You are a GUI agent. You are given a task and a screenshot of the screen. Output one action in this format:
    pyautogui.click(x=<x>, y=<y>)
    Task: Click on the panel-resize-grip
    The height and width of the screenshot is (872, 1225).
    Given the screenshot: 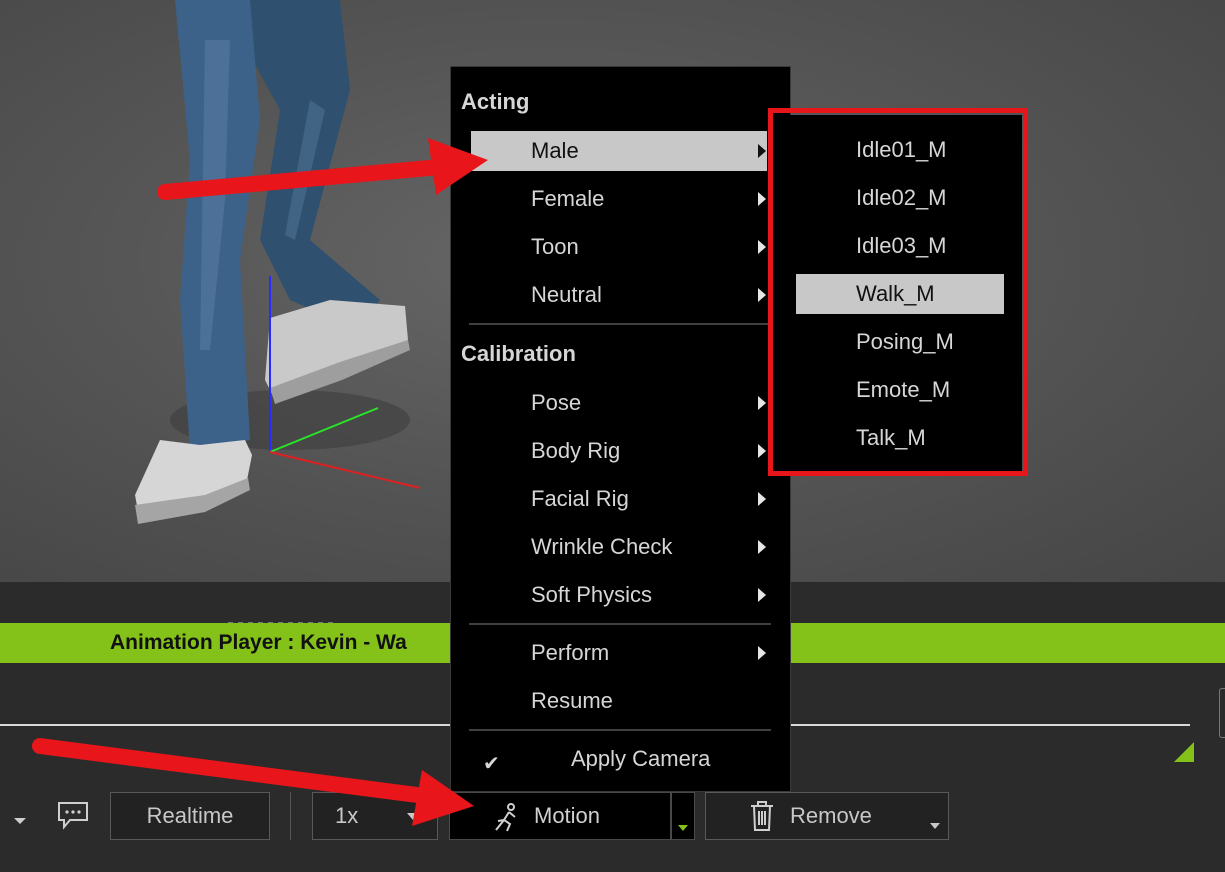 What is the action you would take?
    pyautogui.click(x=288, y=620)
    